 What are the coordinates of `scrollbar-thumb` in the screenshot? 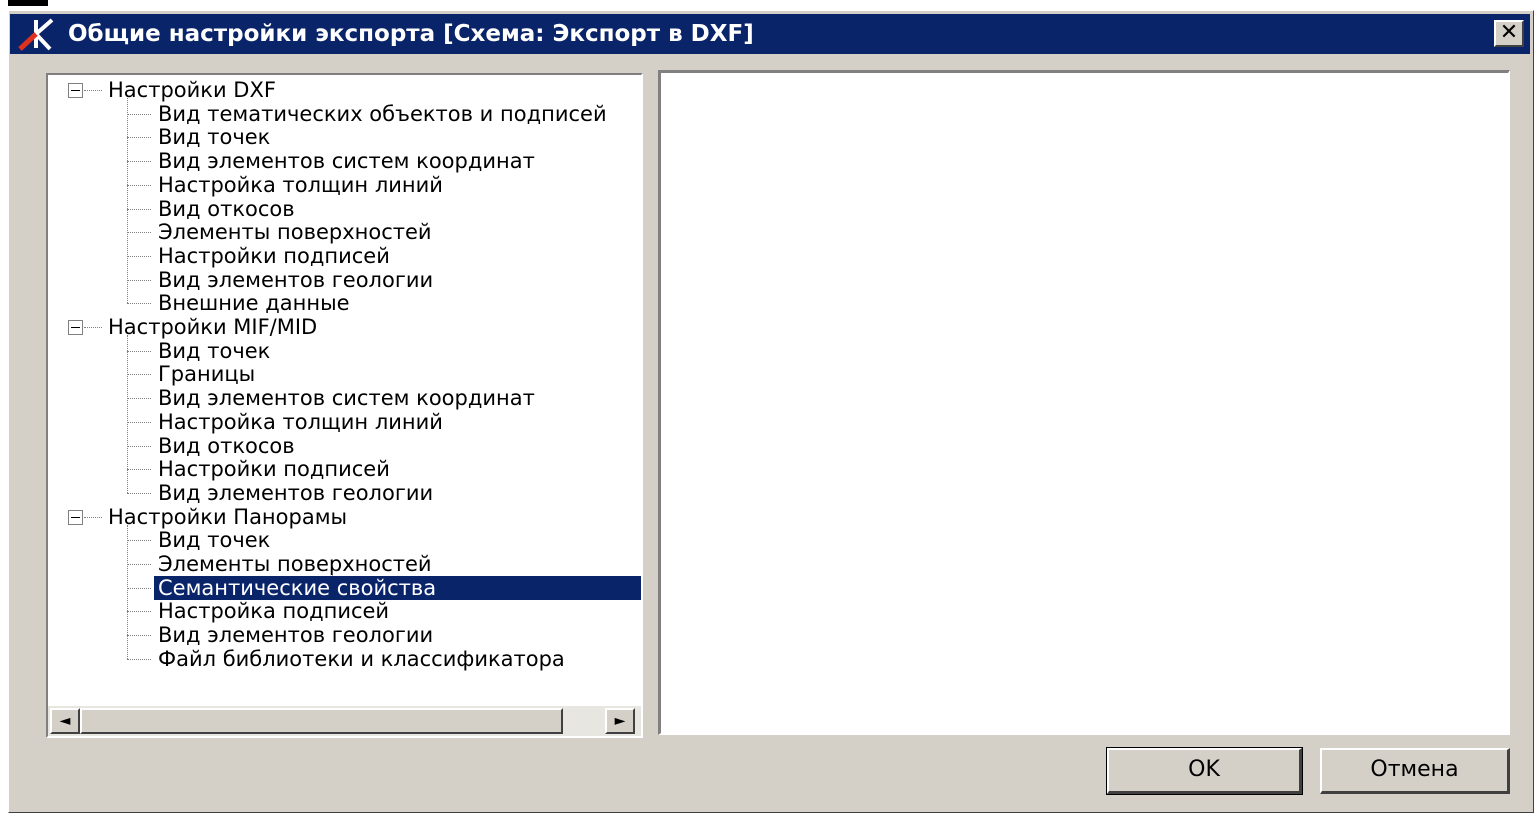 It's located at (321, 721).